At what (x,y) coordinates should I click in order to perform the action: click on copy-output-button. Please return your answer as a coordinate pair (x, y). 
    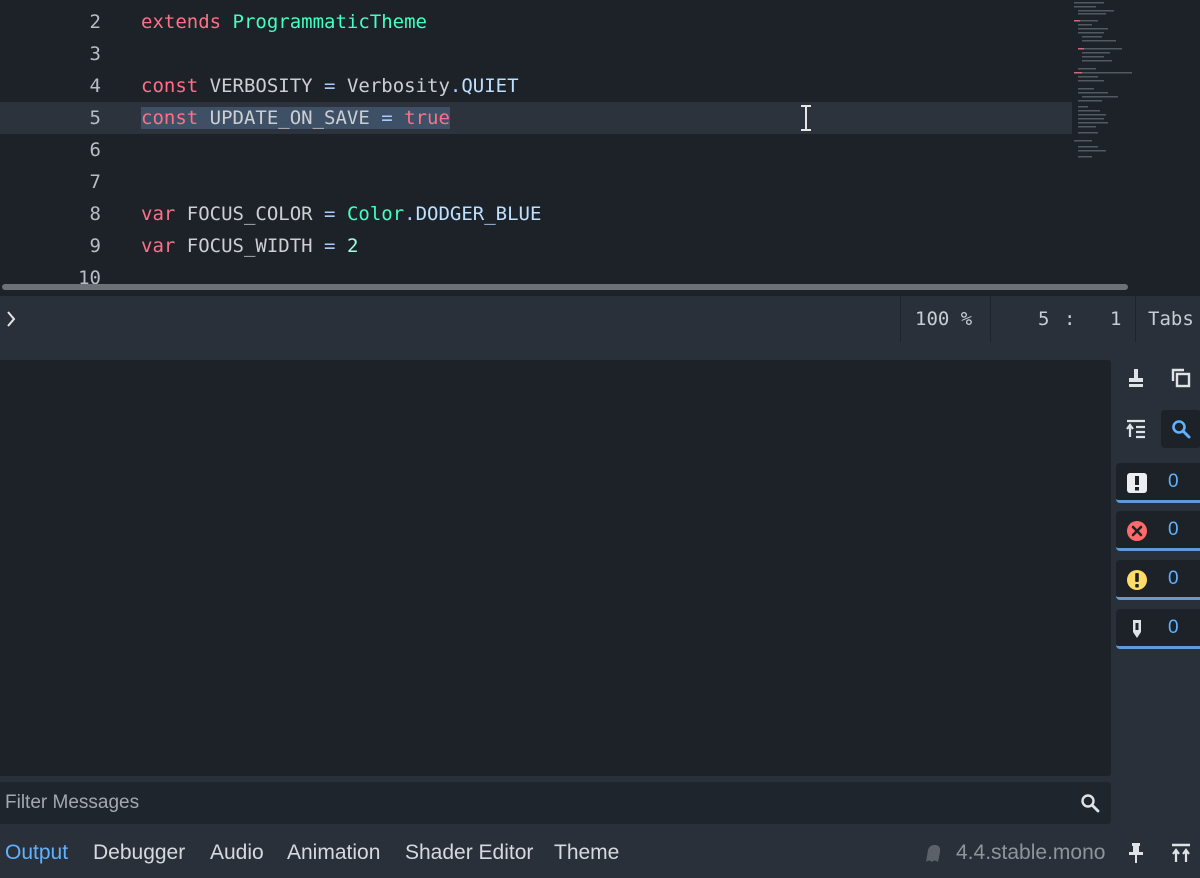
    Looking at the image, I should click on (1180, 378).